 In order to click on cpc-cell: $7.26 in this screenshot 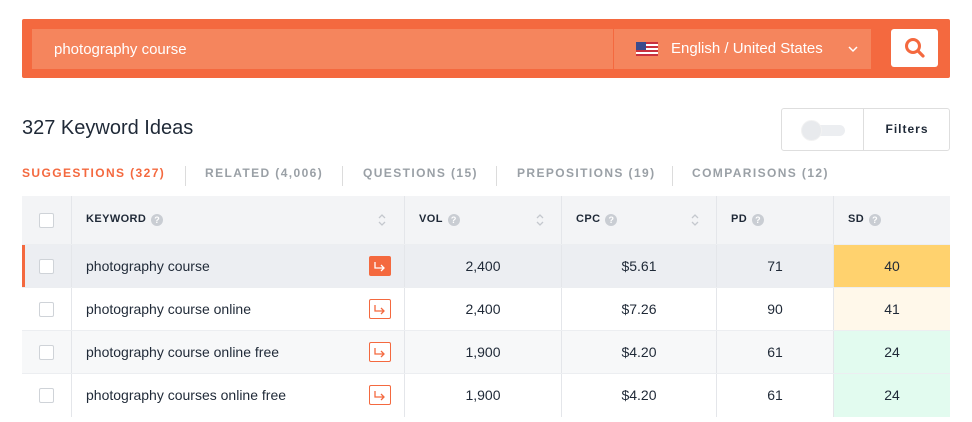, I will do `click(638, 309)`.